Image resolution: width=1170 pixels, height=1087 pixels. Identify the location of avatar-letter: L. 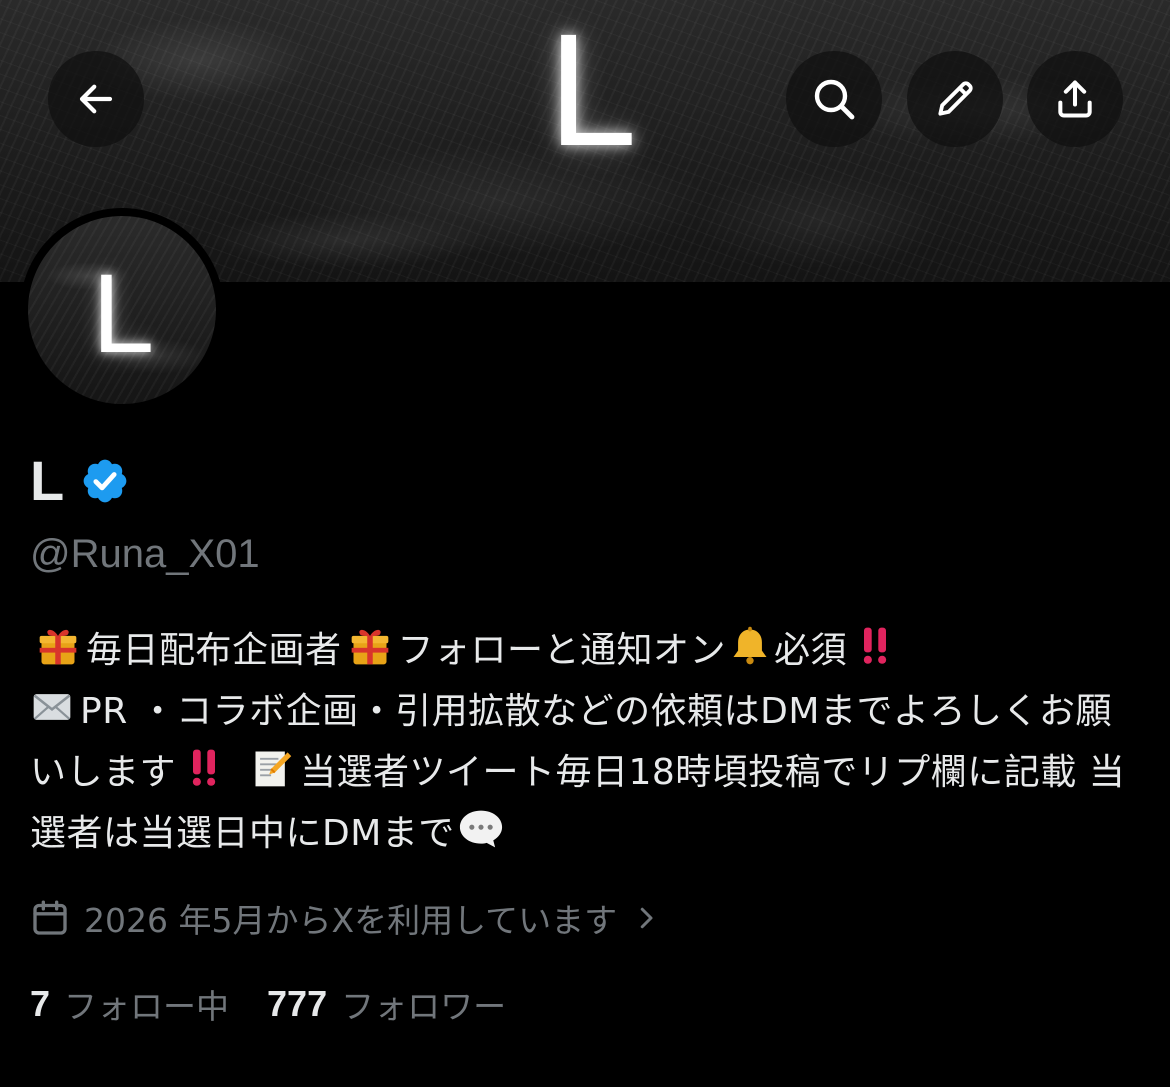
(123, 313).